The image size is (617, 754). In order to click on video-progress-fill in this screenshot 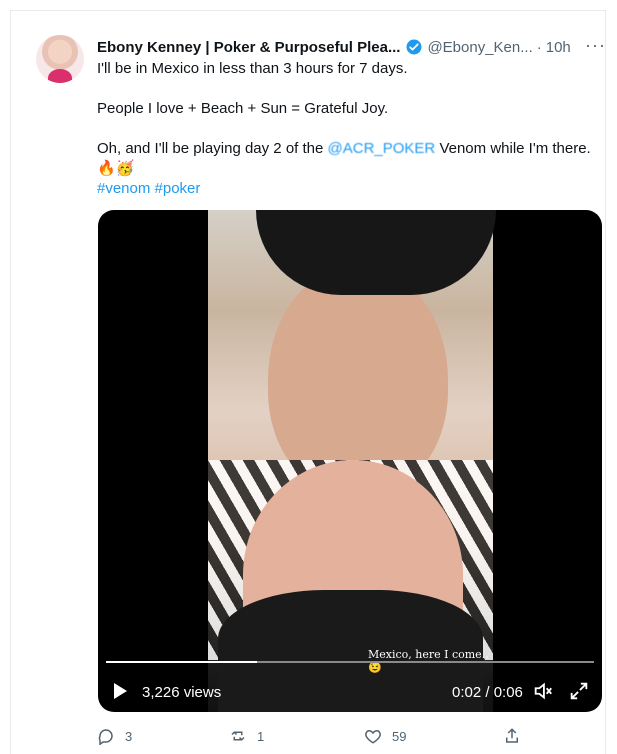, I will do `click(182, 662)`.